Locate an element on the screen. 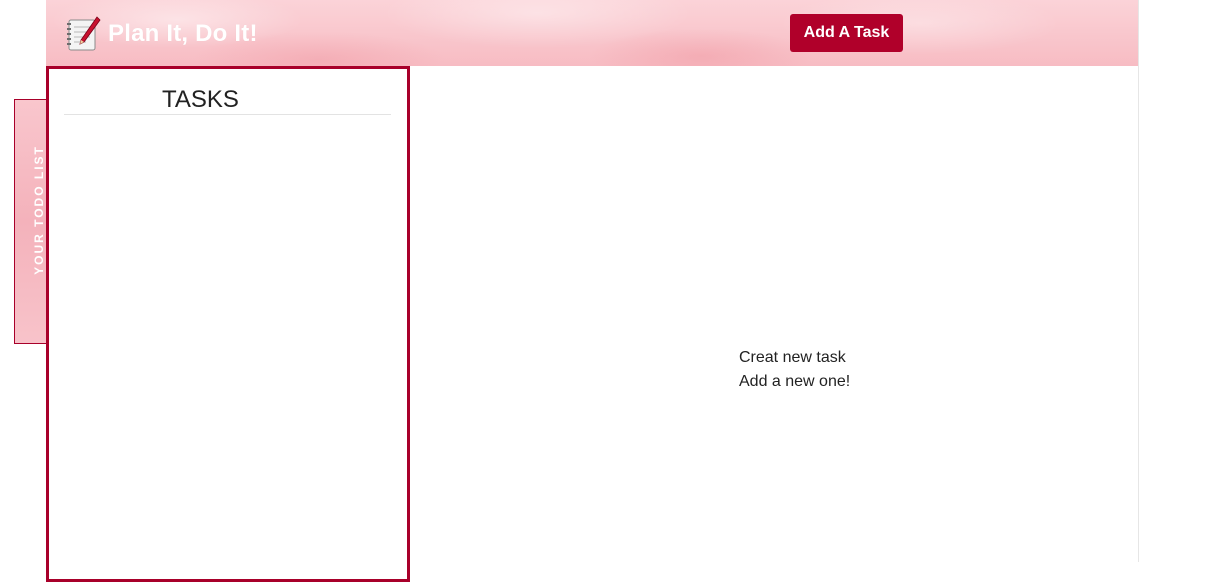  empty-state-title: Creat new task is located at coordinates (792, 357).